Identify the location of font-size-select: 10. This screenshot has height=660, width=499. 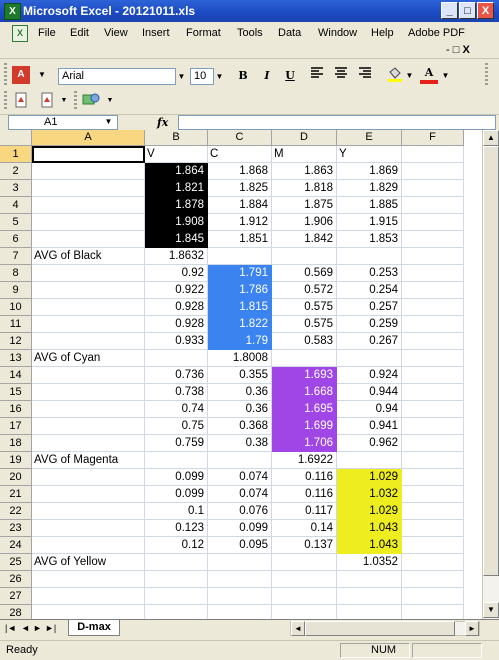
(202, 76).